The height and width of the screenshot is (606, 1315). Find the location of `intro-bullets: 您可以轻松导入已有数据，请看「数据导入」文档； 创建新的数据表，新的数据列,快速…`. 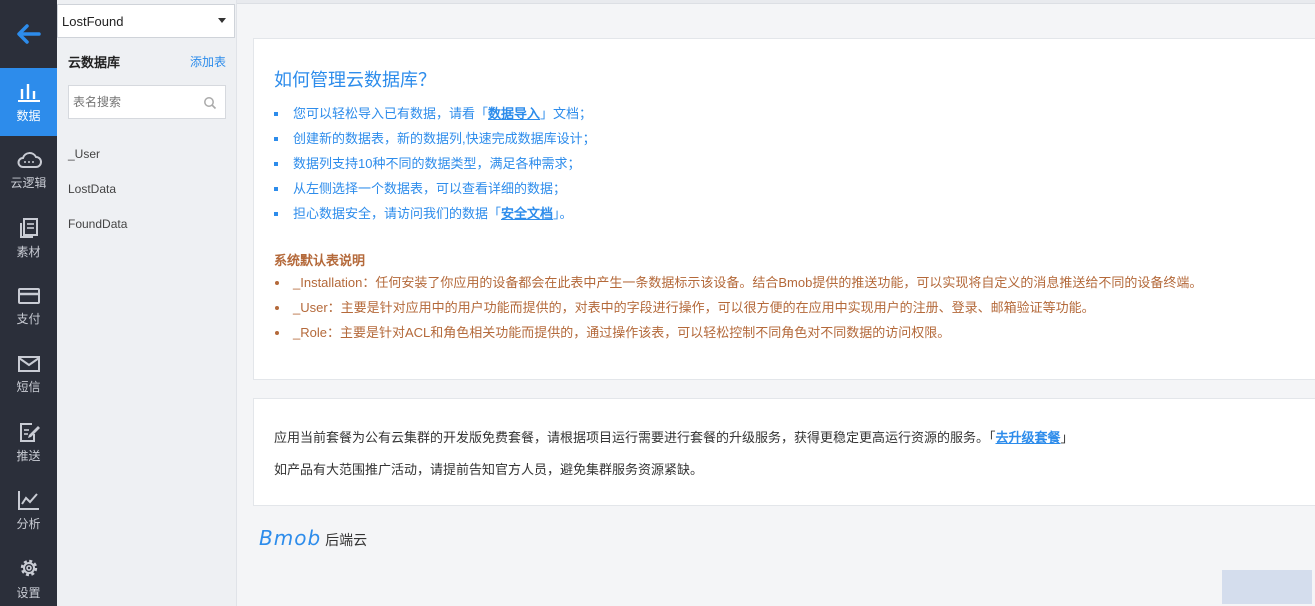

intro-bullets: 您可以轻松导入已有数据，请看「数据导入」文档； 创建新的数据表，新的数据列,快速… is located at coordinates (435, 166).